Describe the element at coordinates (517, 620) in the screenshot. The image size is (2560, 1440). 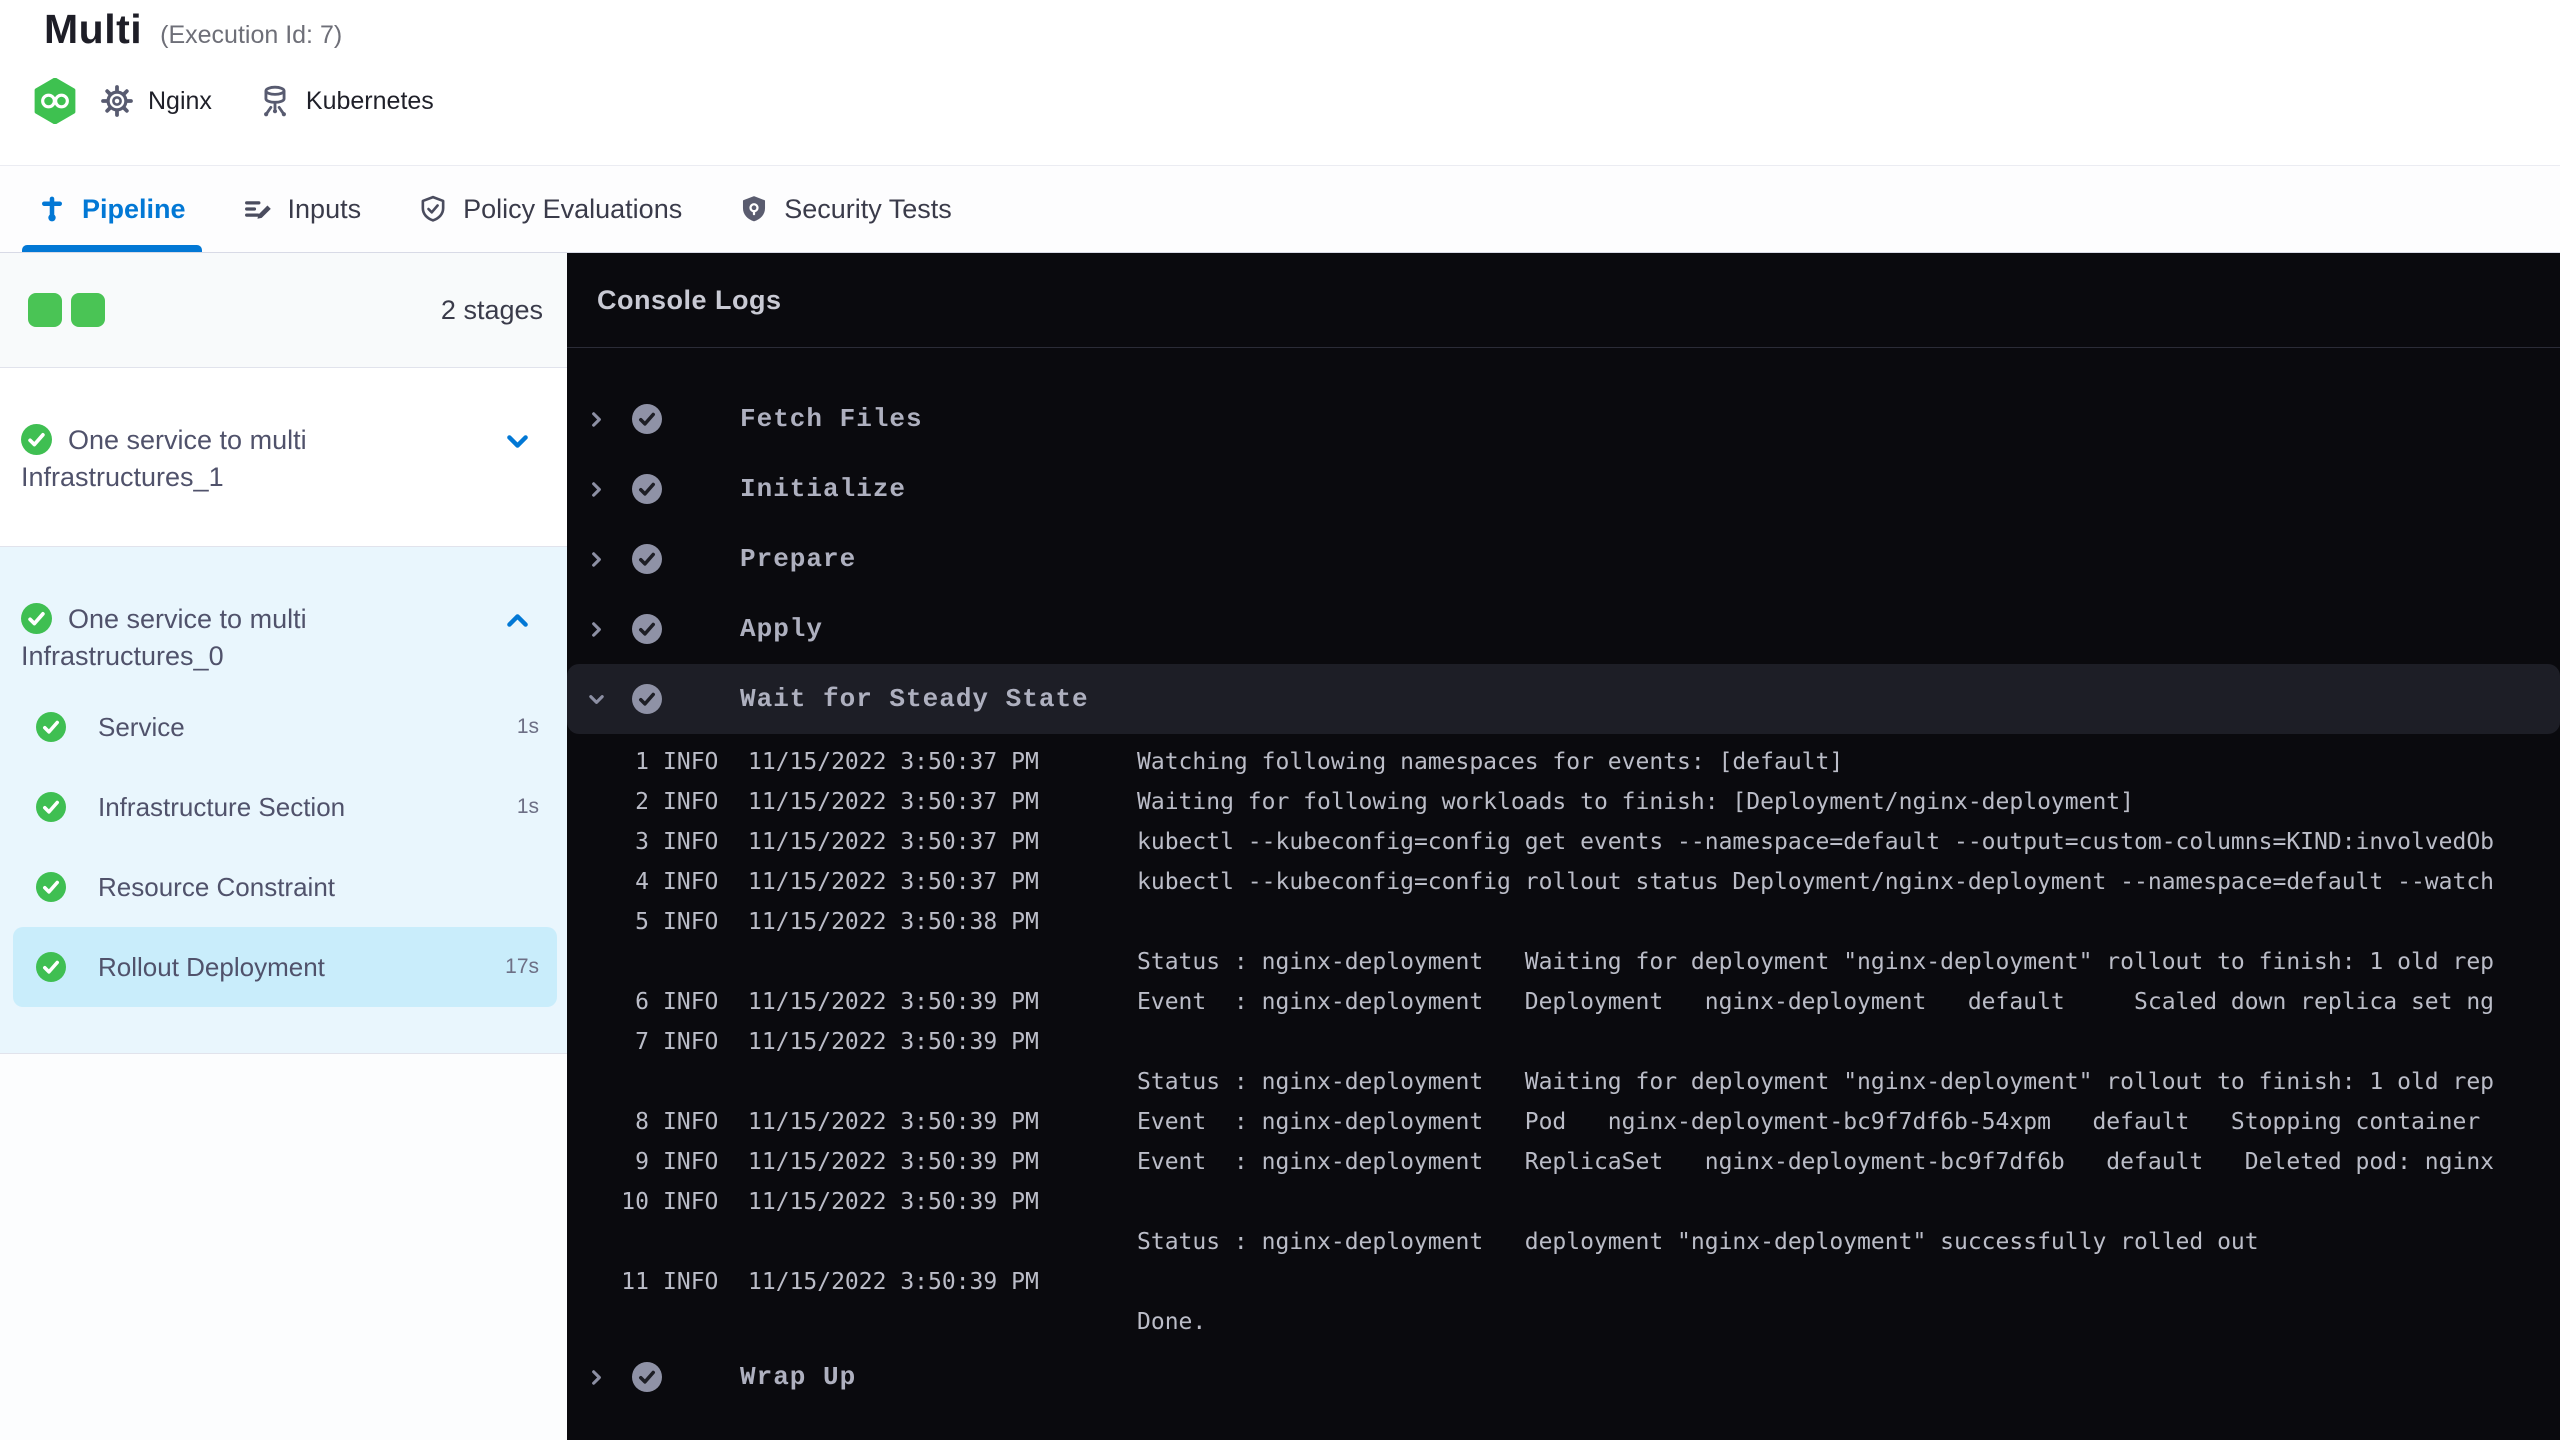
I see `chevron-up-icon` at that location.